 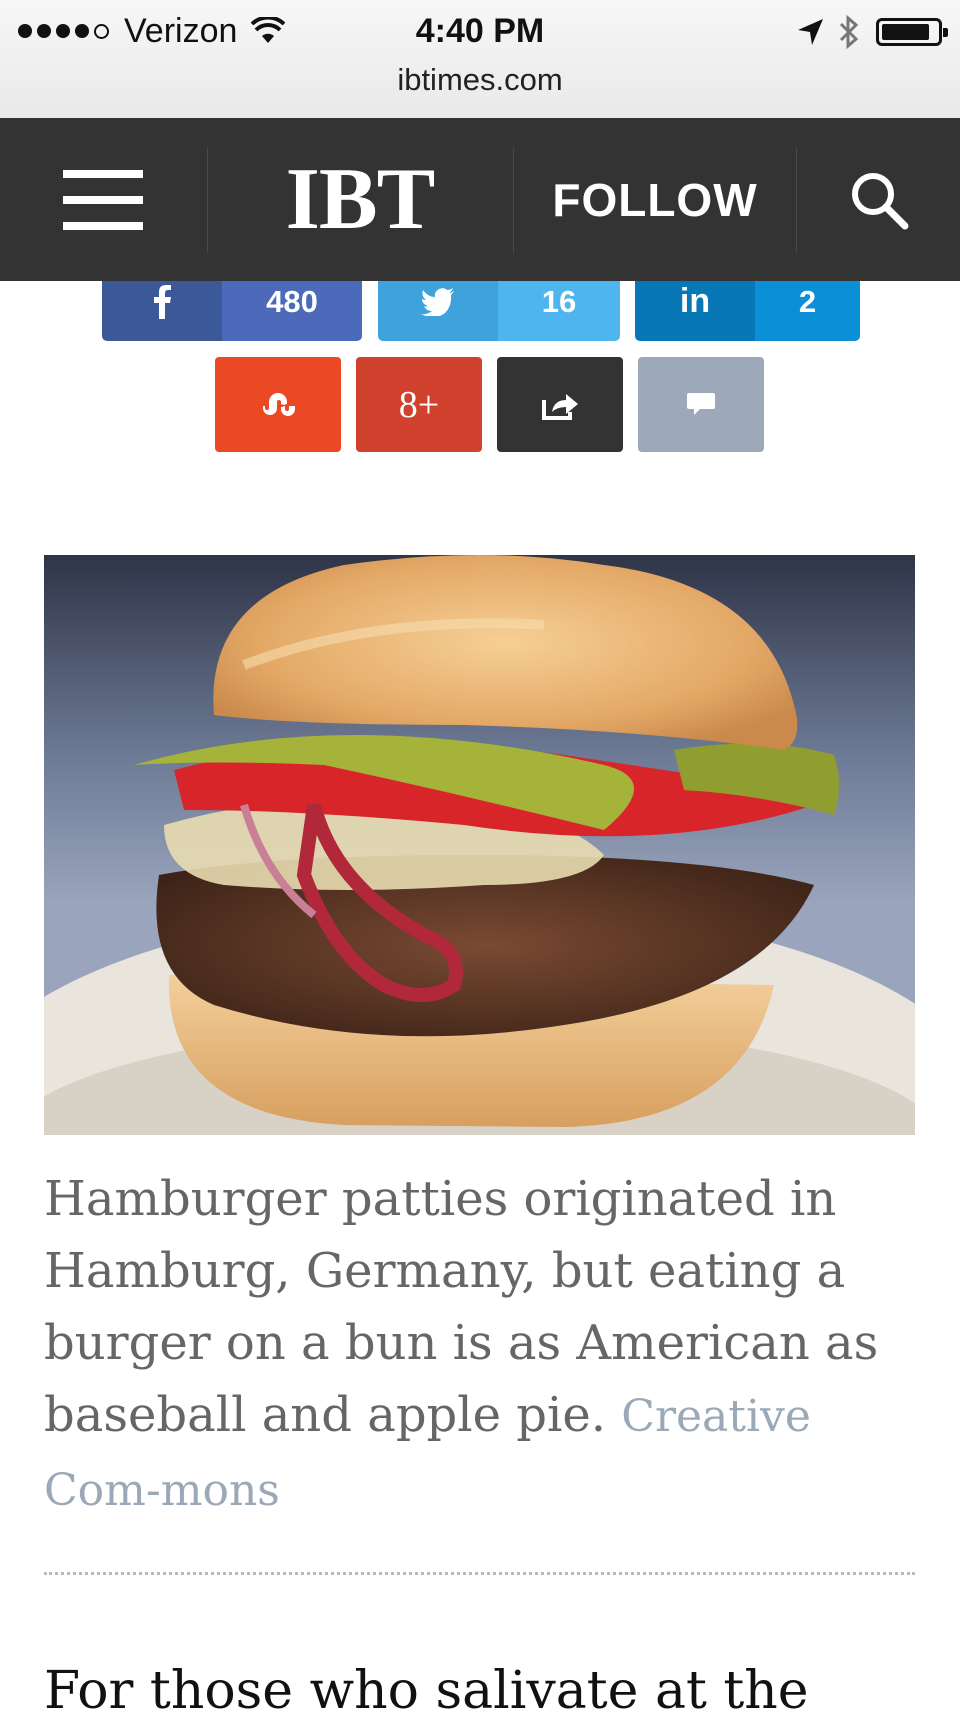 I want to click on comment-icon, so click(x=701, y=403).